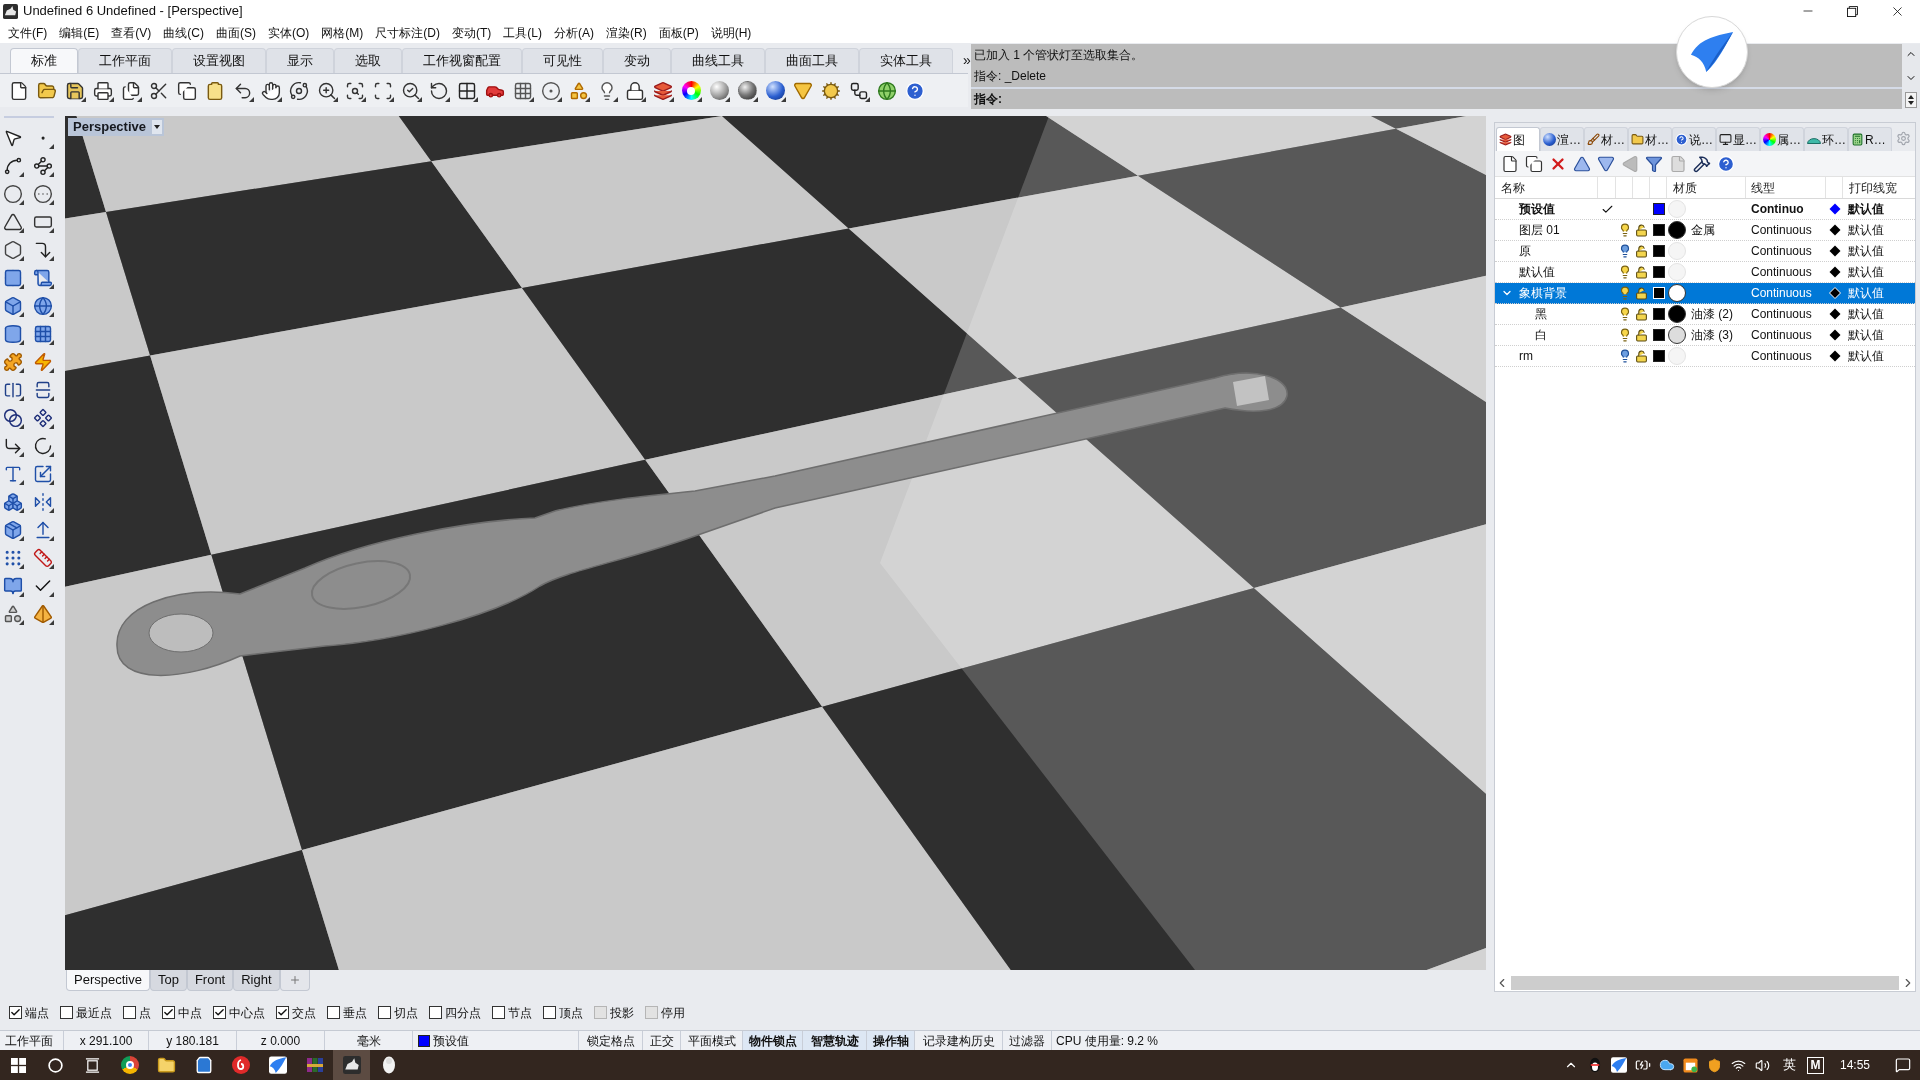 The height and width of the screenshot is (1080, 1920). I want to click on hand-icon, so click(271, 90).